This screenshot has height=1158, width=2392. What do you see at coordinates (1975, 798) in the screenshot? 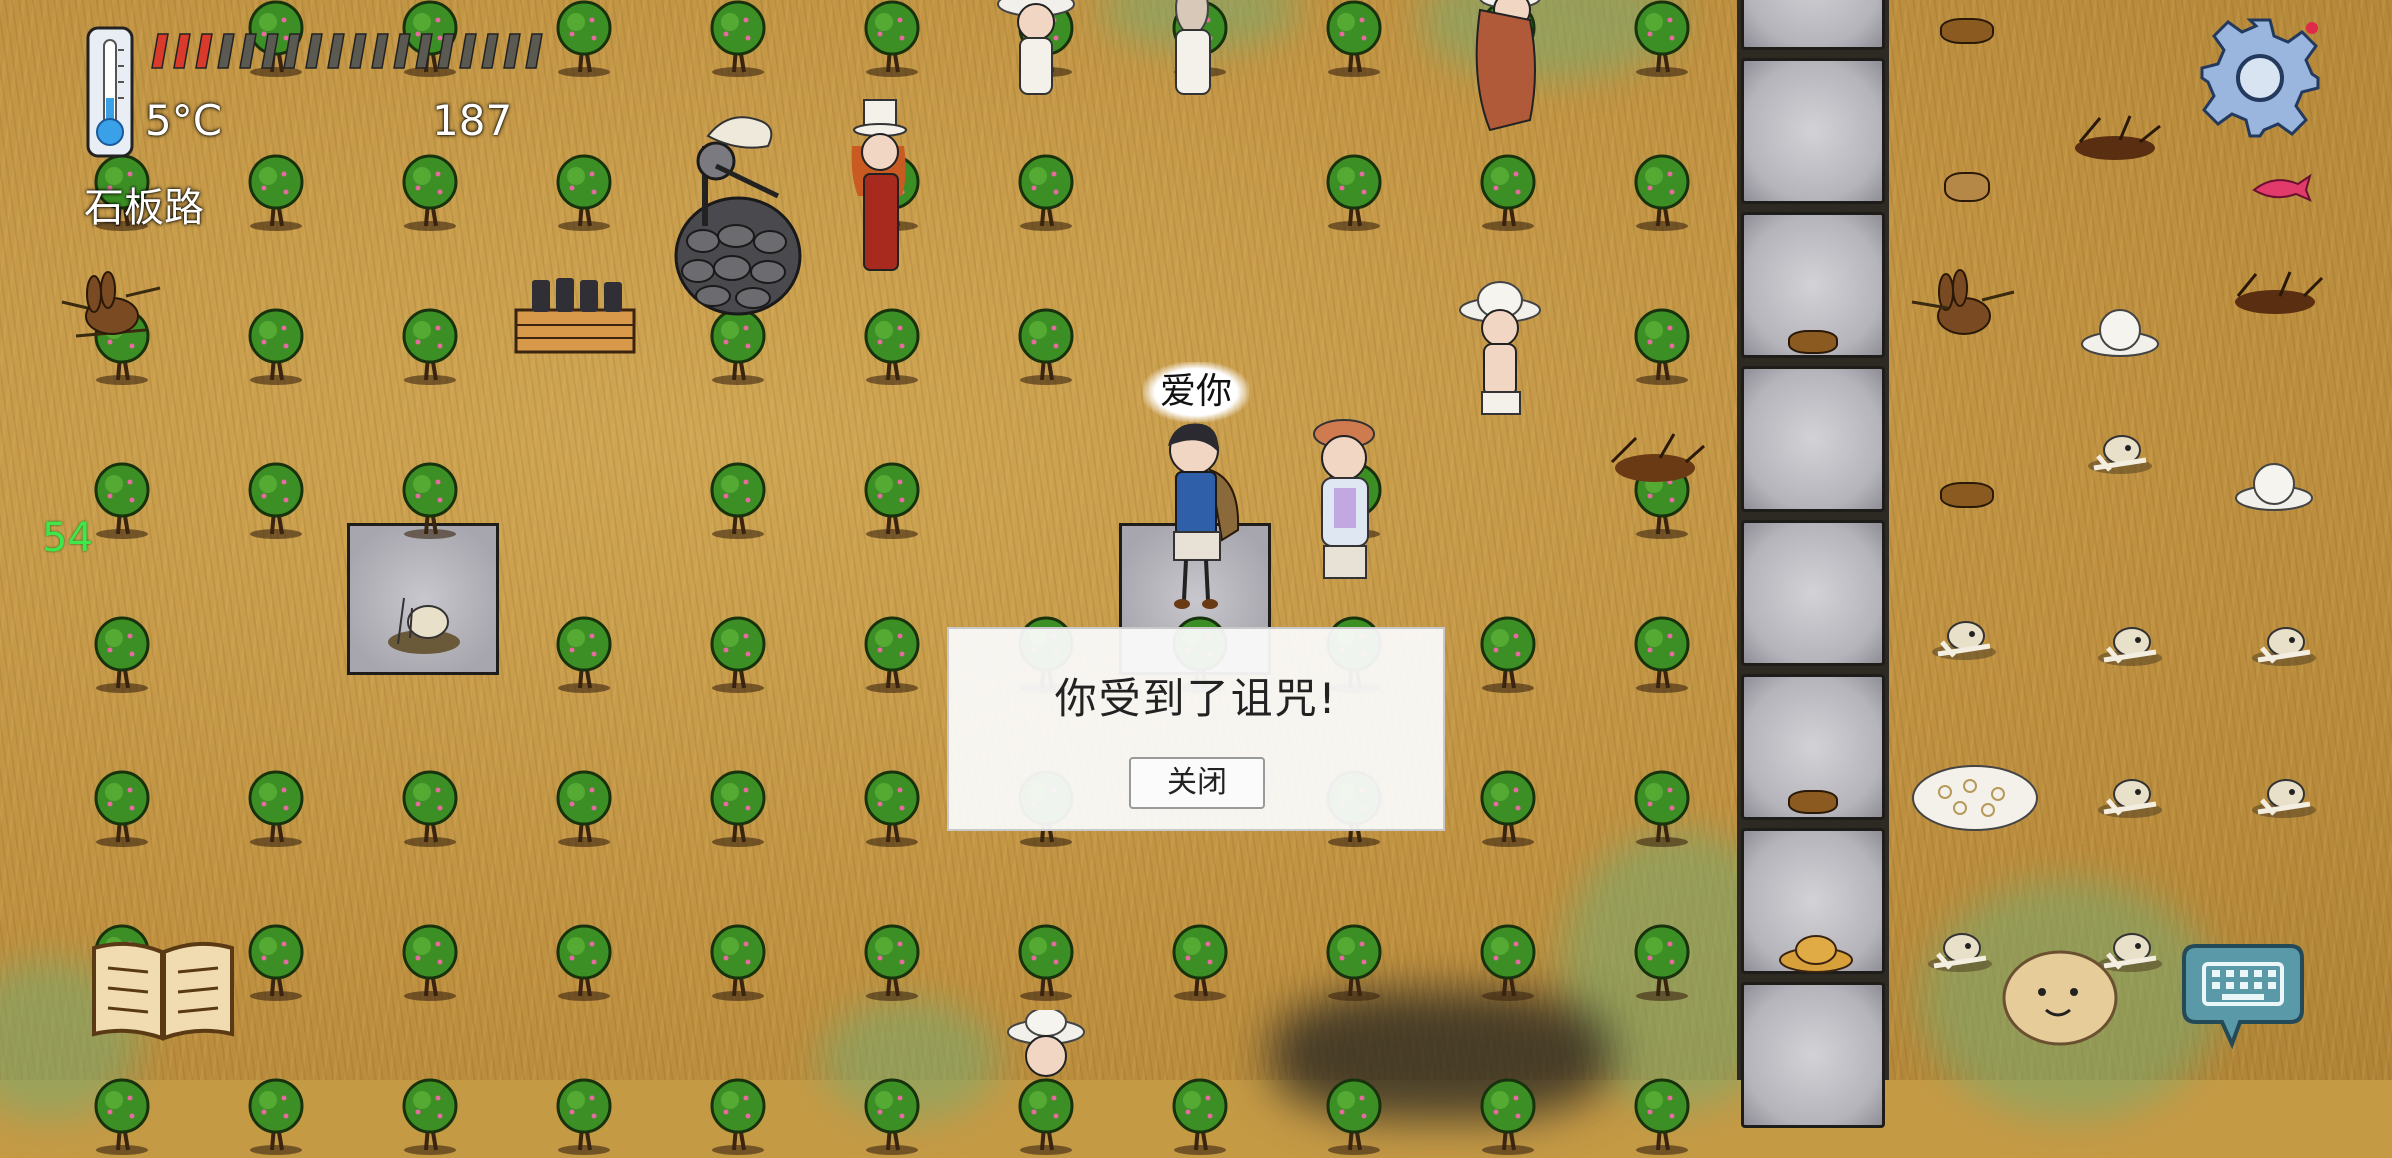
I see `wool-fleece` at bounding box center [1975, 798].